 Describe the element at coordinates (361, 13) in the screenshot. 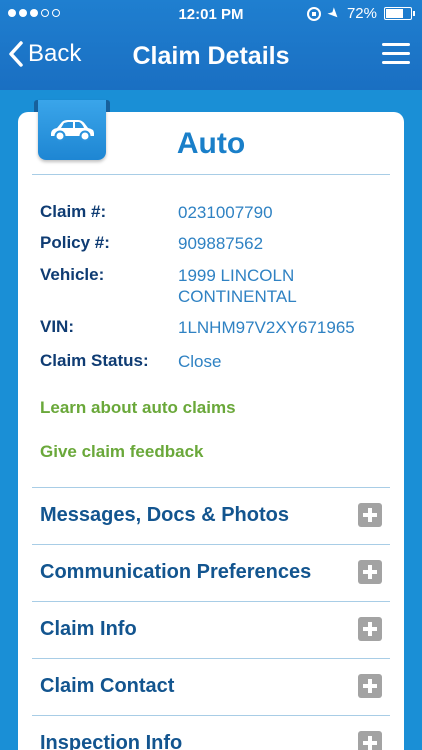

I see `battery-percent: 72%` at that location.